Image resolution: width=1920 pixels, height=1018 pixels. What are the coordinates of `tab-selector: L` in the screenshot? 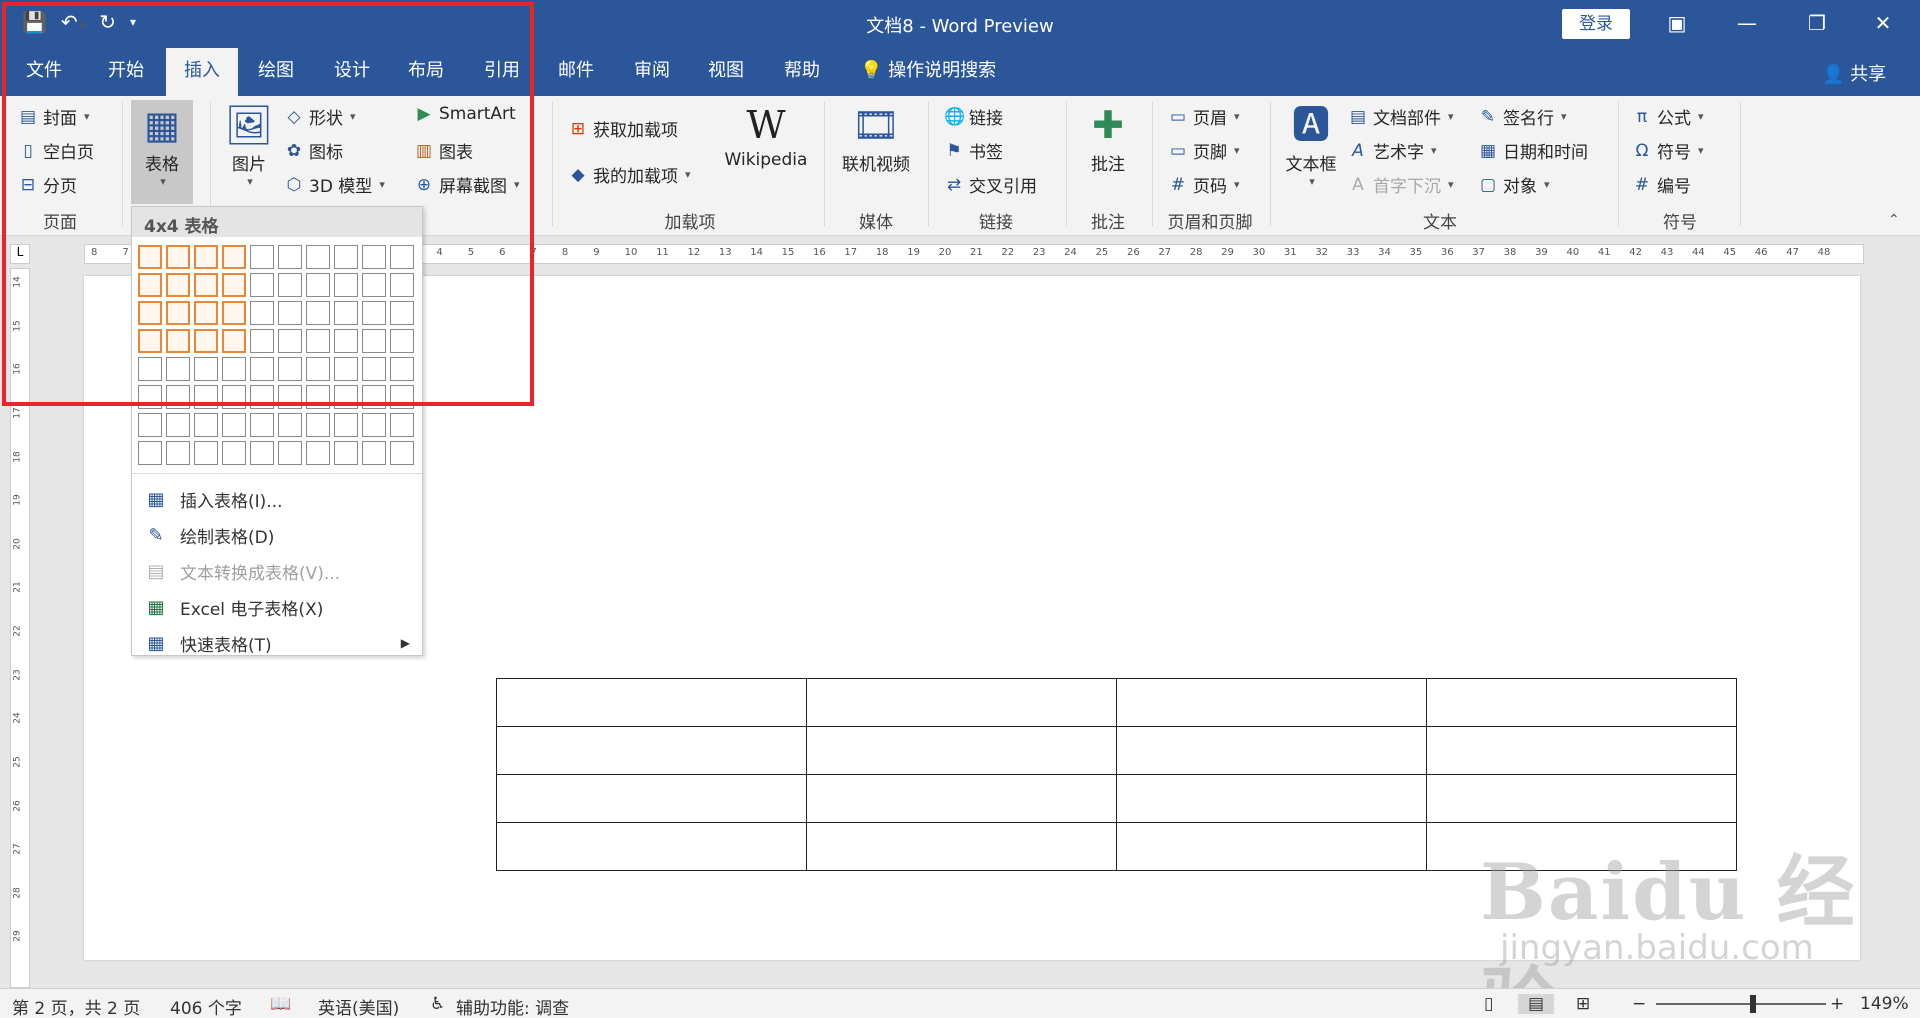 It's located at (20, 254).